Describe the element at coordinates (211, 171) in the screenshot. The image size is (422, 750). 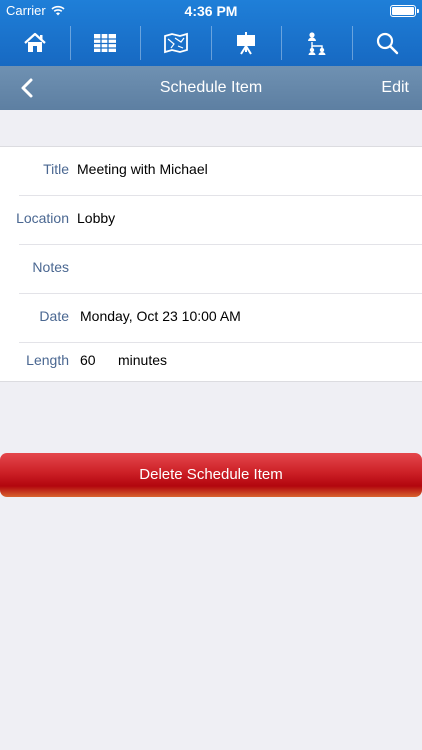
I see `title-row: Title Meeting with Michael` at that location.